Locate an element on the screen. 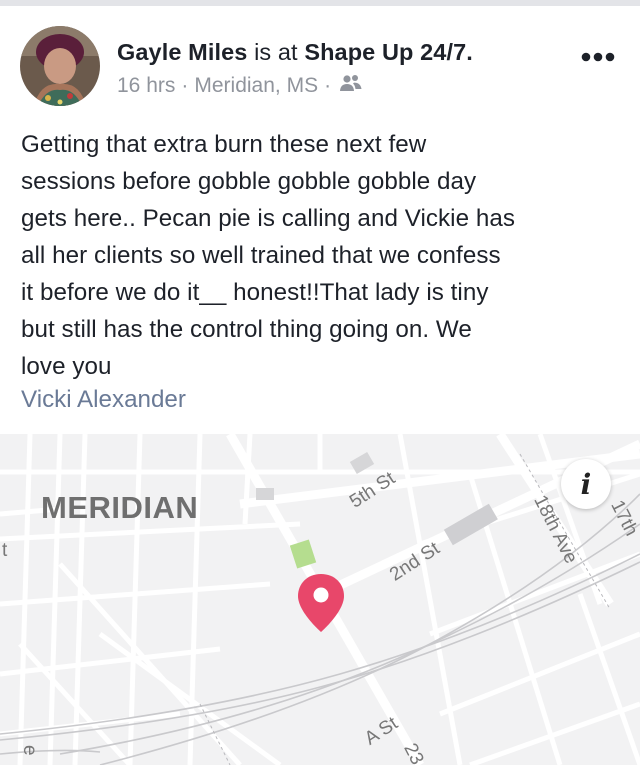 This screenshot has width=640, height=769. post-text-line: Getting that extra burn these next few is located at coordinates (224, 144).